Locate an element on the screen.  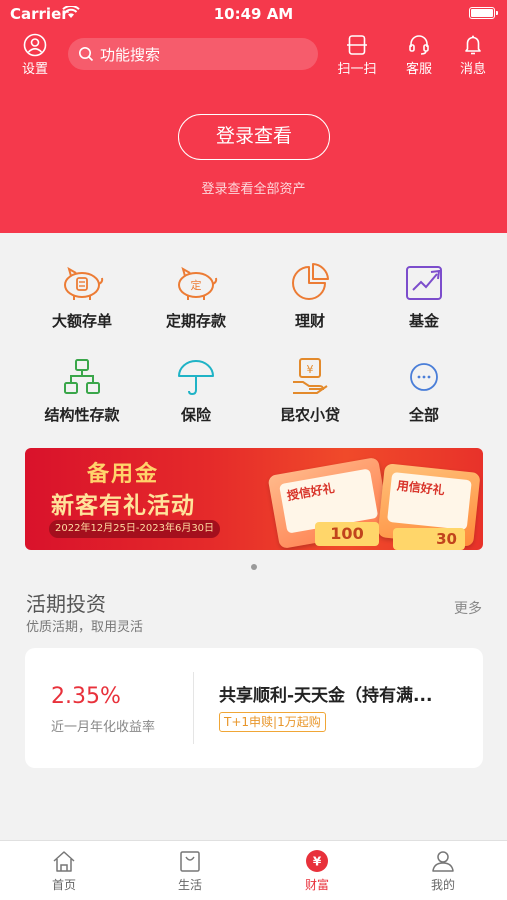
status-bar: Carrier 10:49 AM is located at coordinates (253, 15).